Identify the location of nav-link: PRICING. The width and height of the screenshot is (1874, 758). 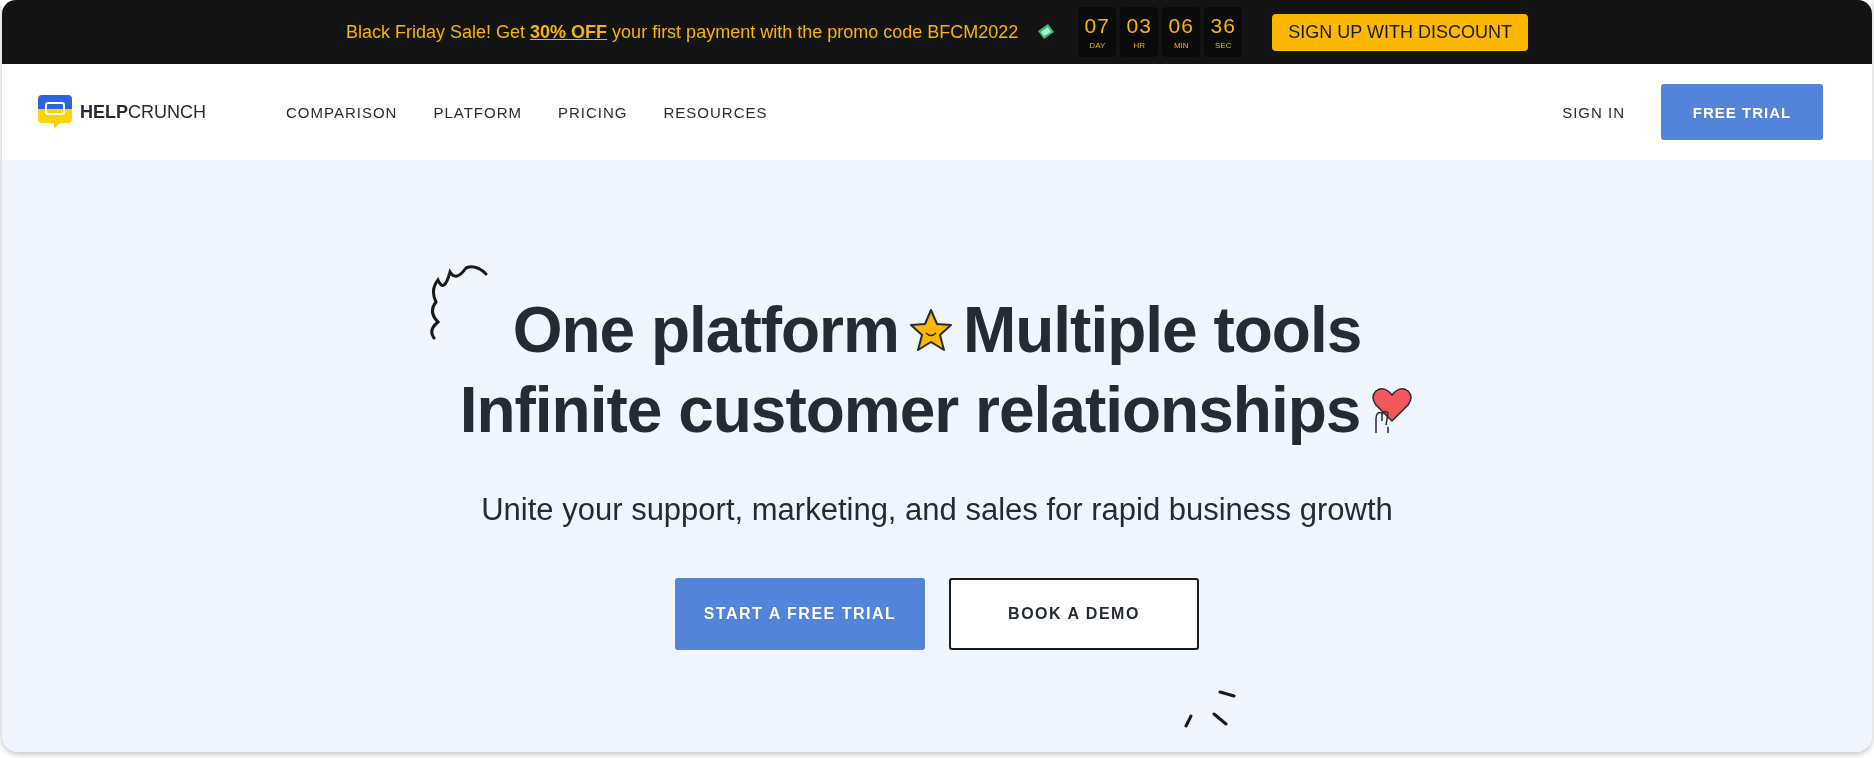
(593, 112).